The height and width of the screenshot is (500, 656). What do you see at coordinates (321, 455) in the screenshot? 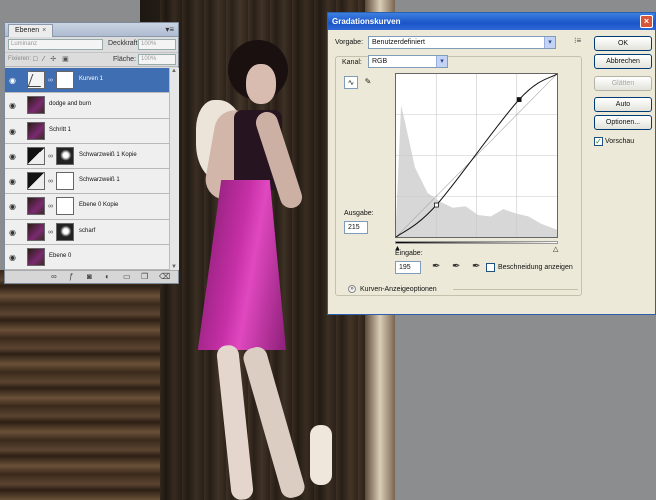
I see `model-shoe` at bounding box center [321, 455].